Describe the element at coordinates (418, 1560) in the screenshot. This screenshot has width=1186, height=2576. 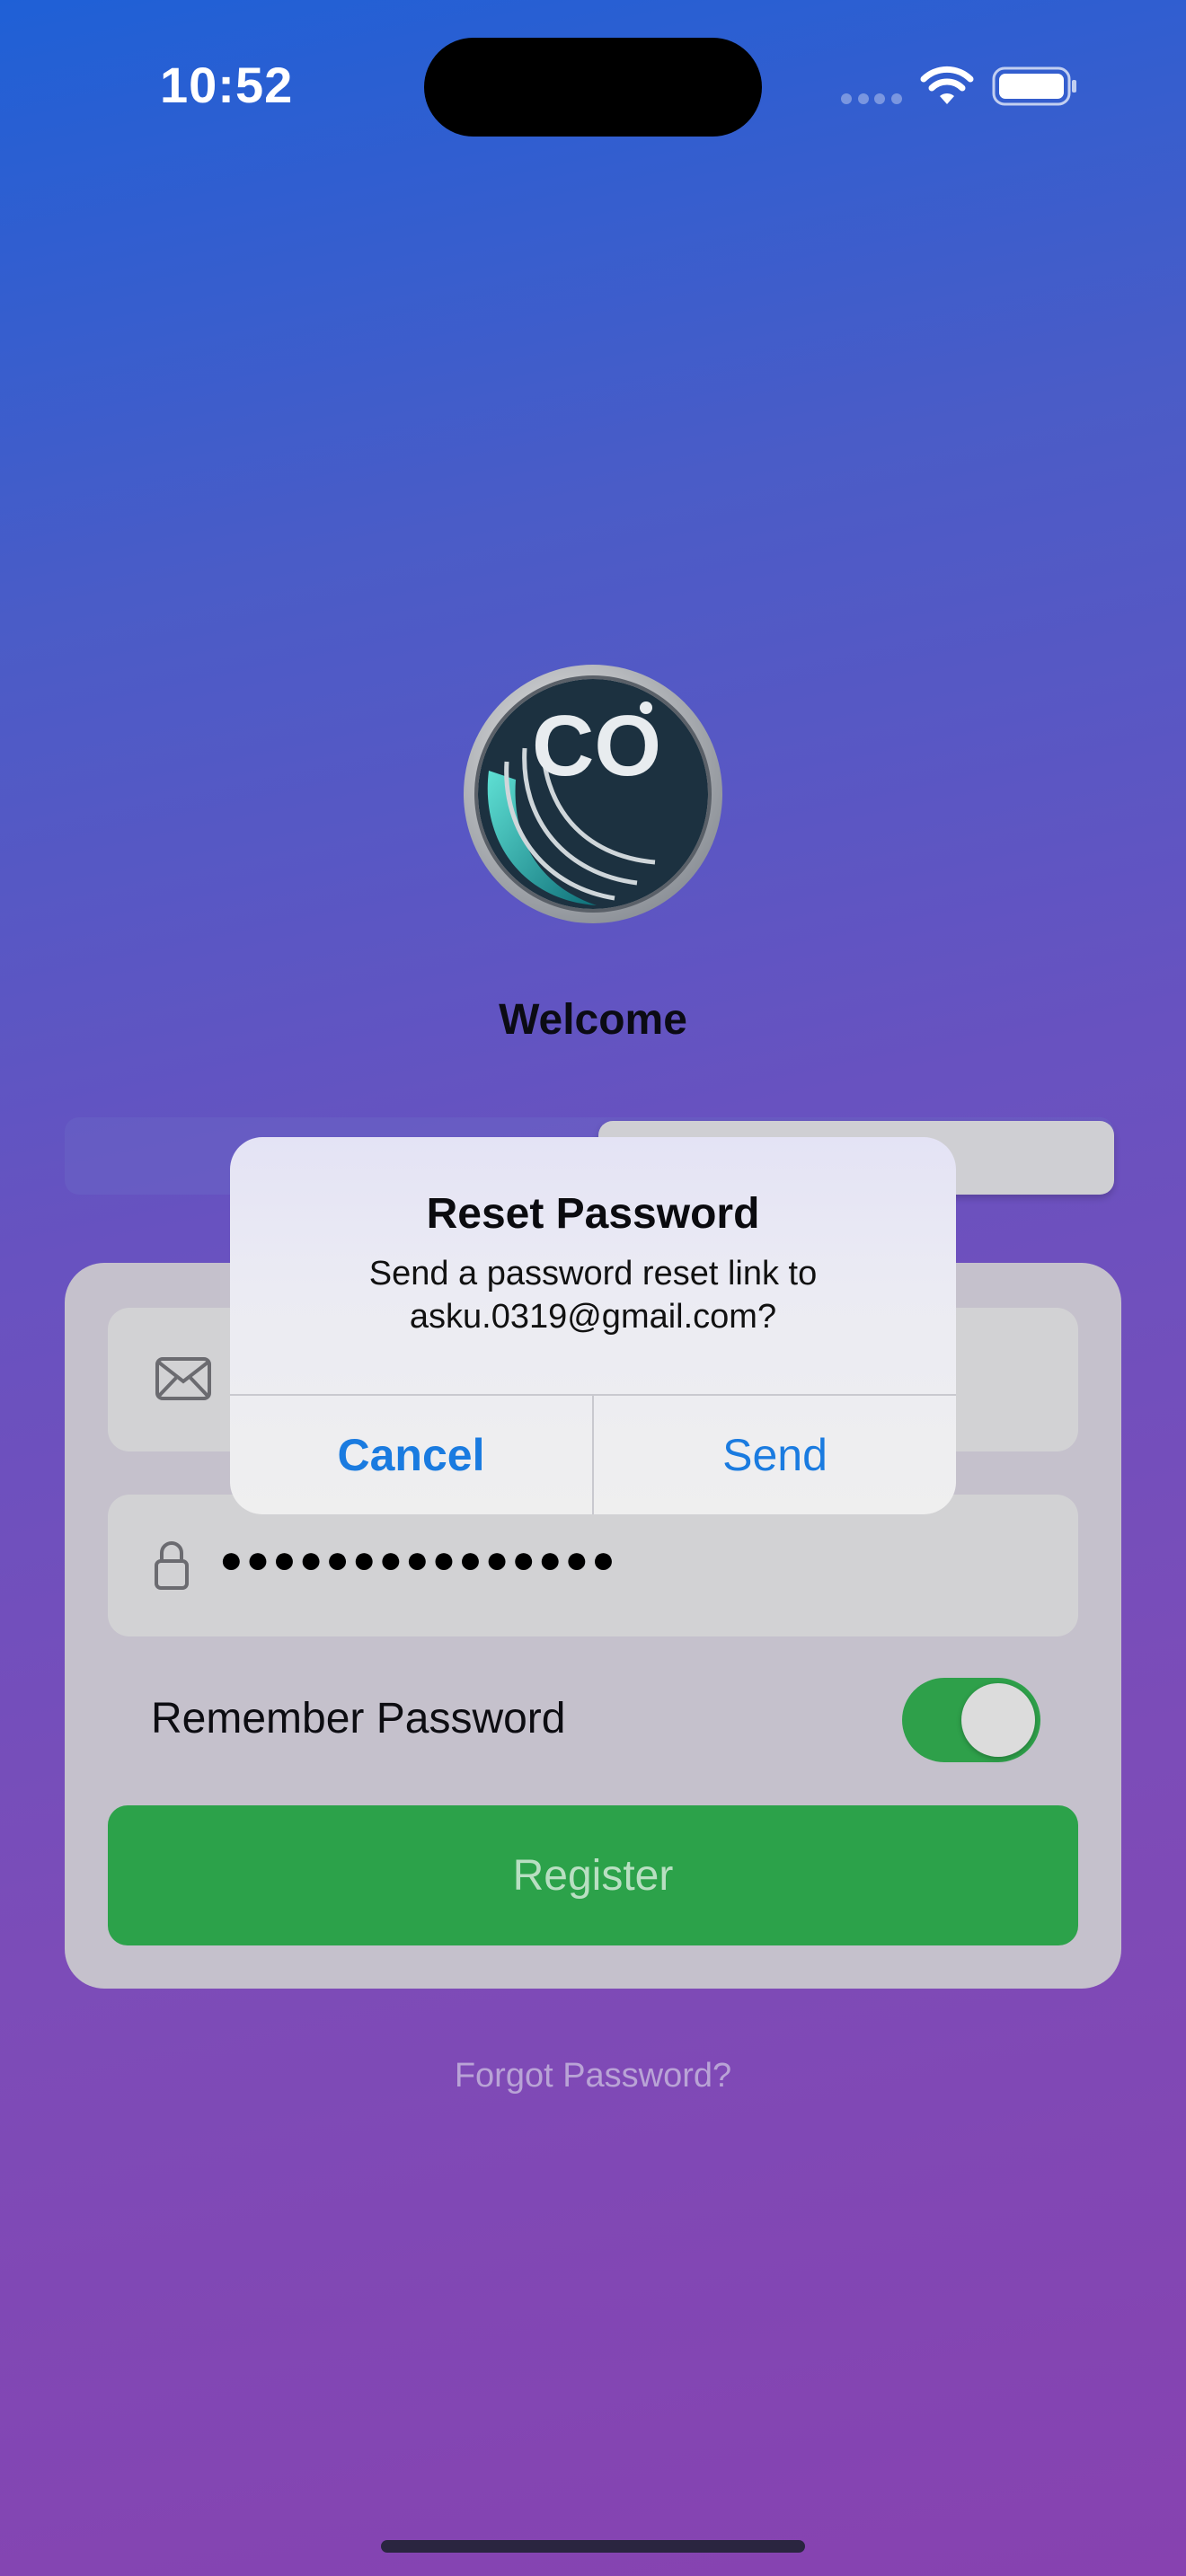
I see `password-value: ●●●●●●●●●●●●●●●` at that location.